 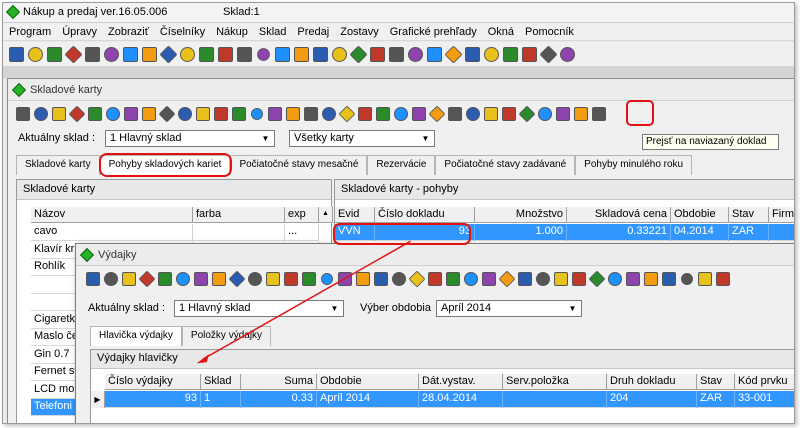 I want to click on column-cislo-dokladu: Číslo dokladu, so click(x=425, y=215).